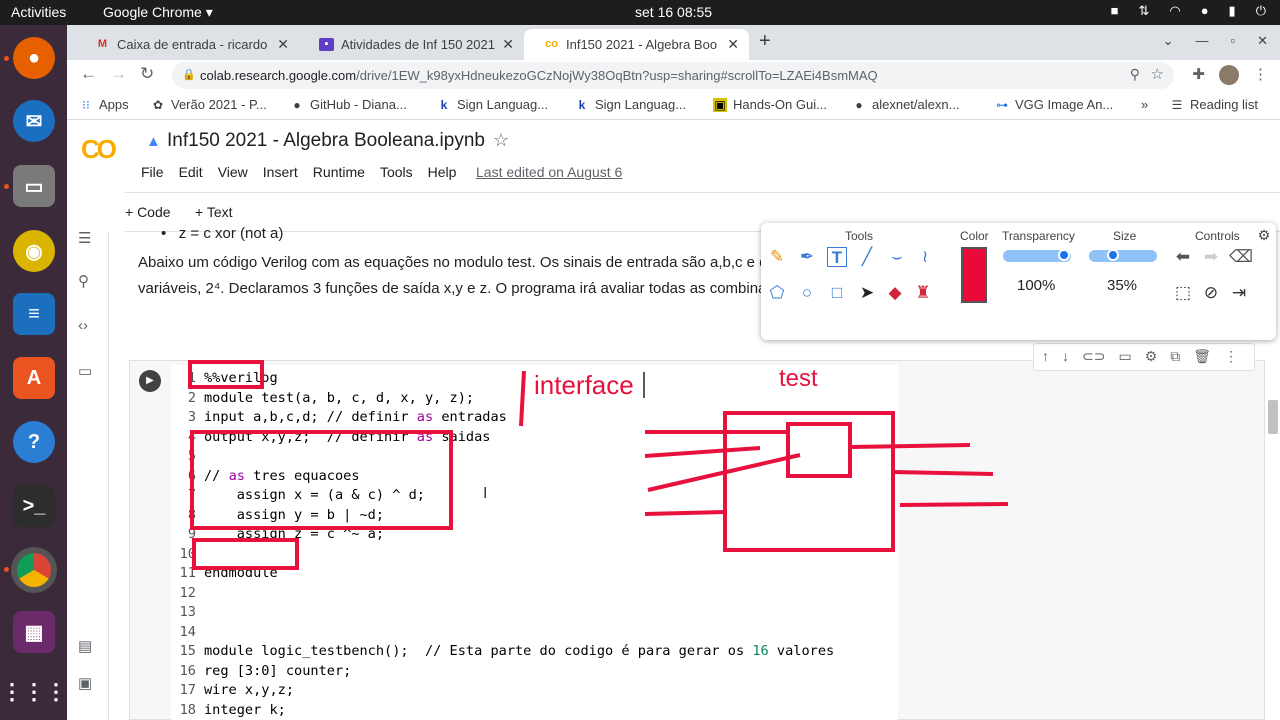  What do you see at coordinates (897, 257) in the screenshot?
I see `curve-icon: ⌣` at bounding box center [897, 257].